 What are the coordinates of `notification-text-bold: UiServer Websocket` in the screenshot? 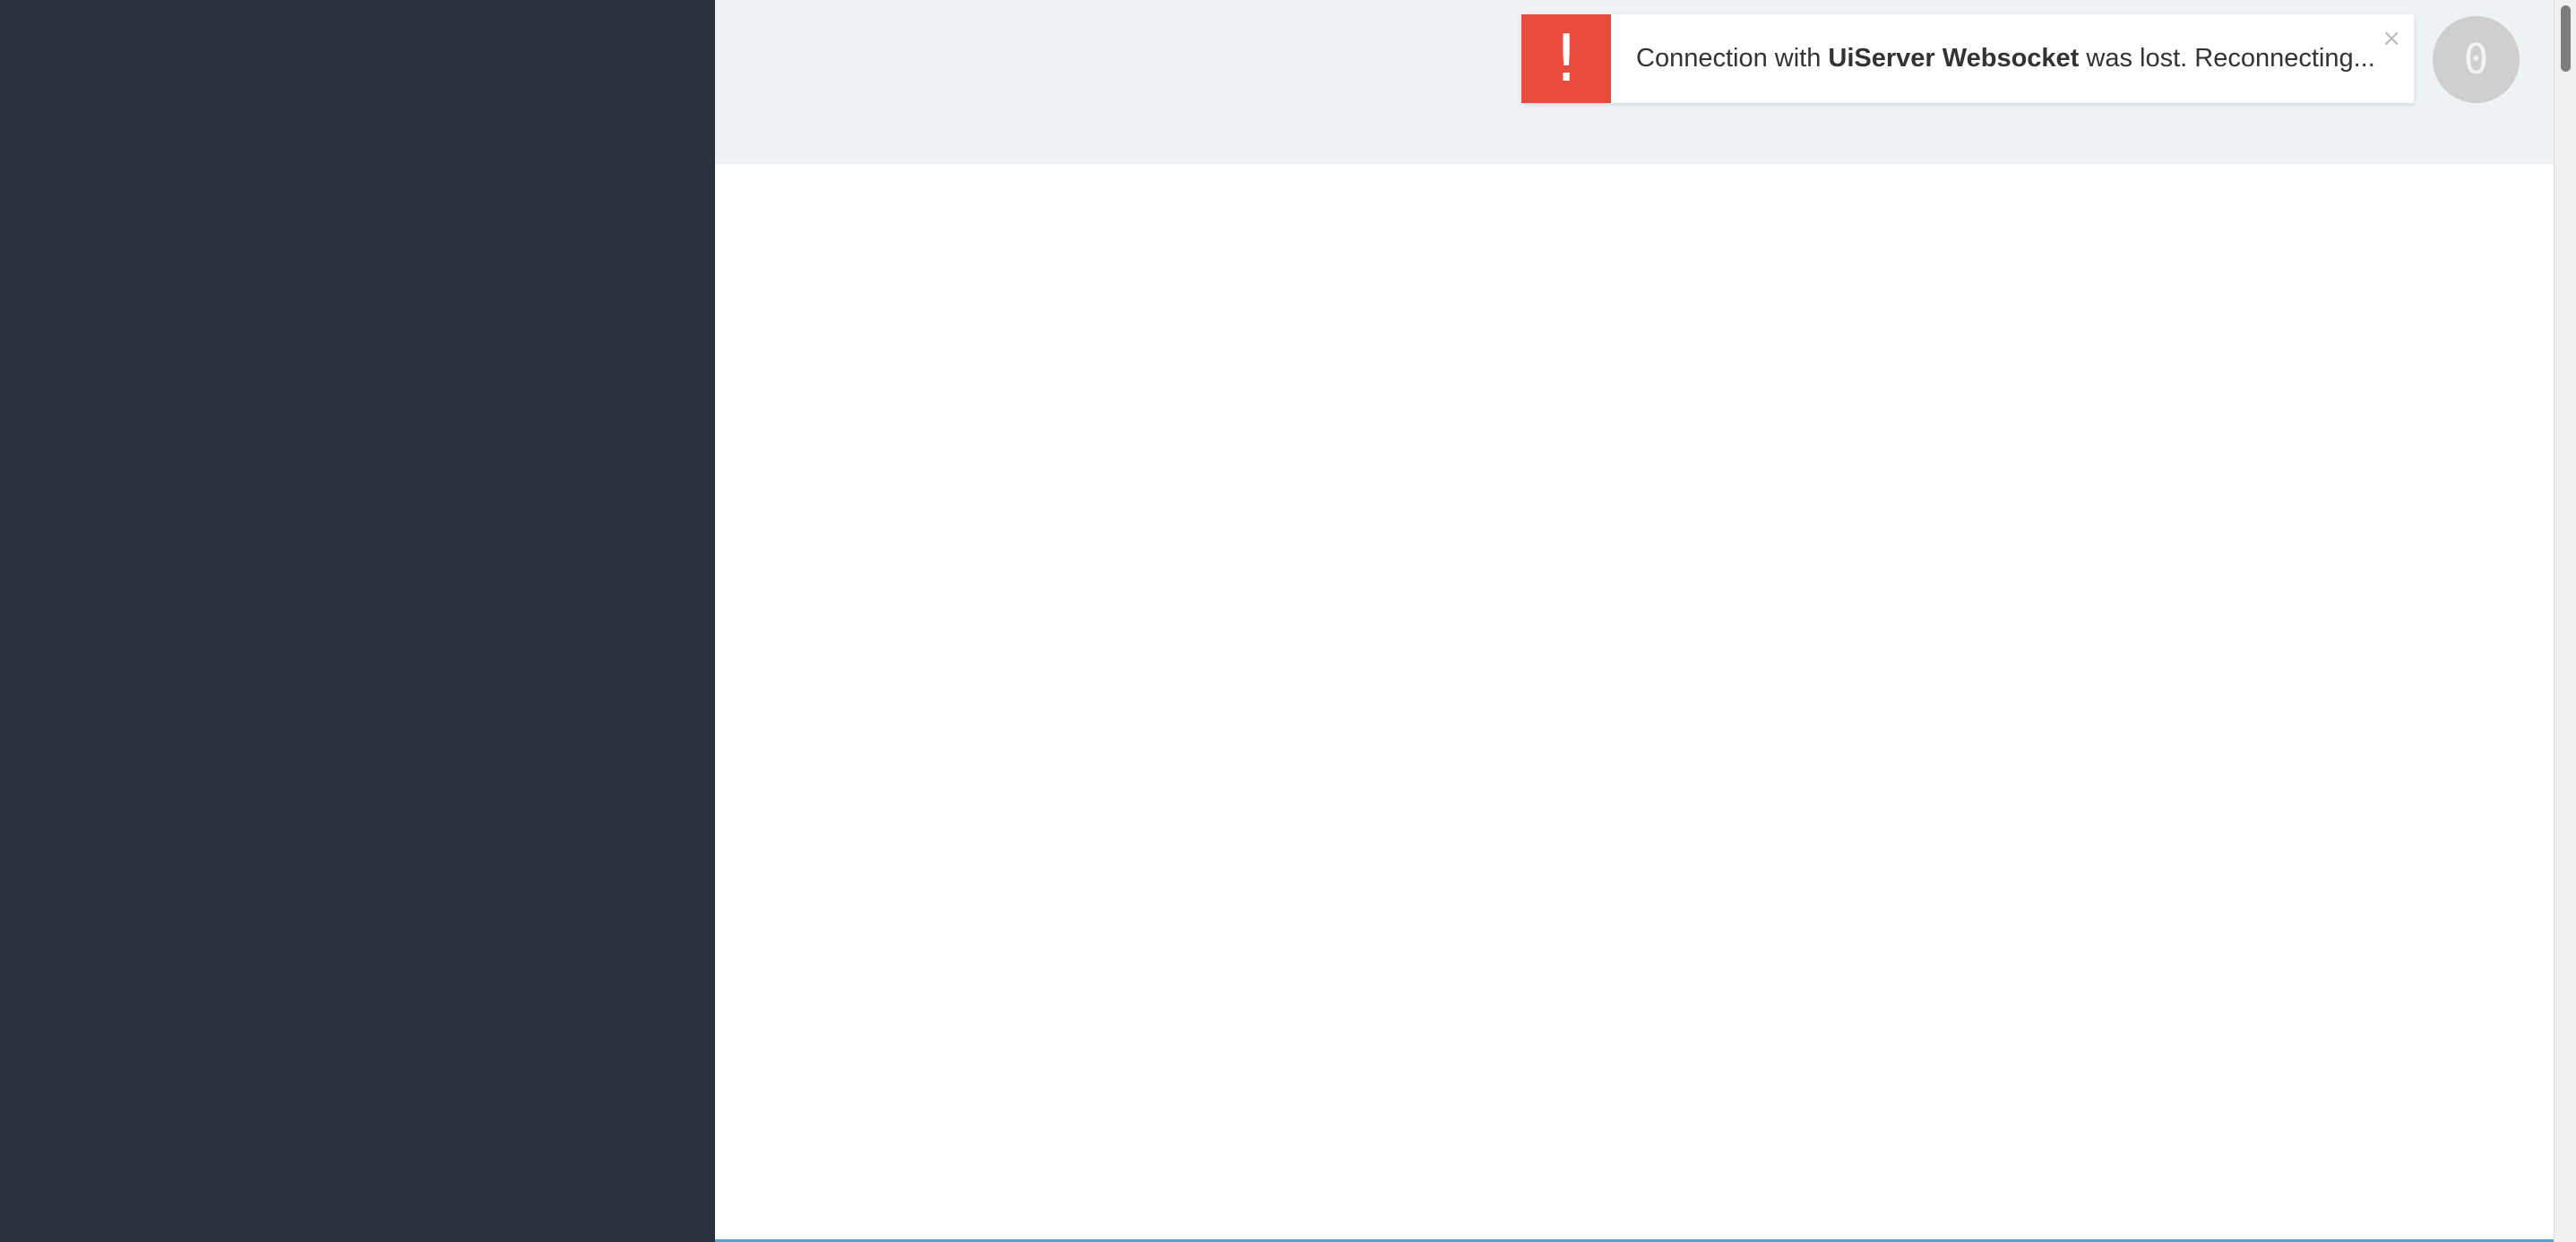 It's located at (1954, 58).